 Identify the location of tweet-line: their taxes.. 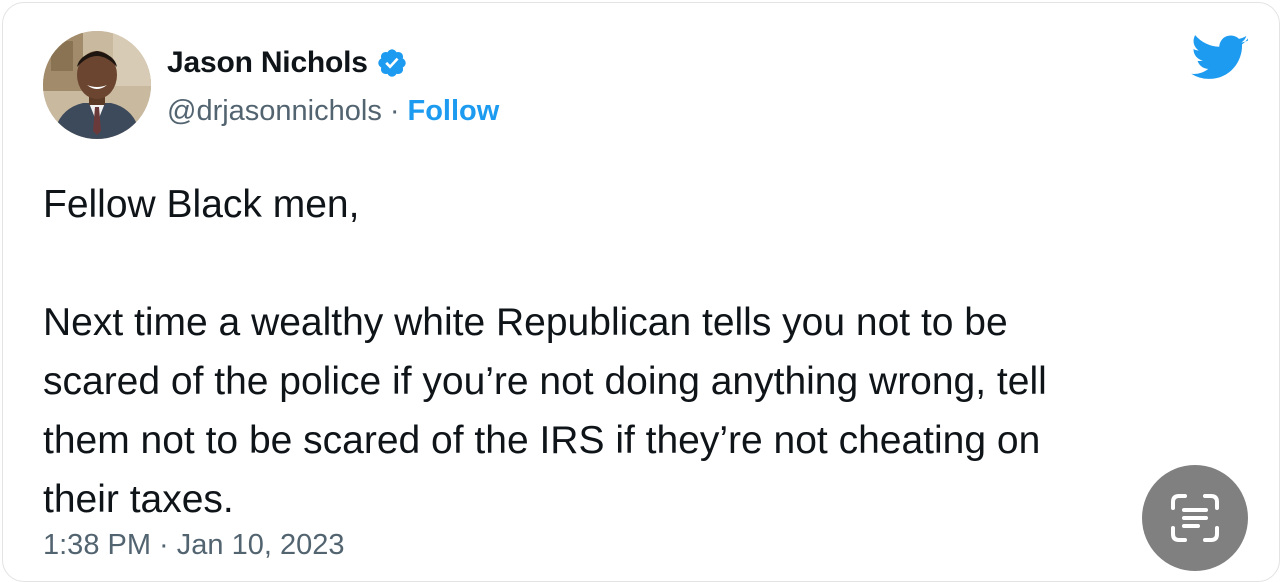
(138, 499).